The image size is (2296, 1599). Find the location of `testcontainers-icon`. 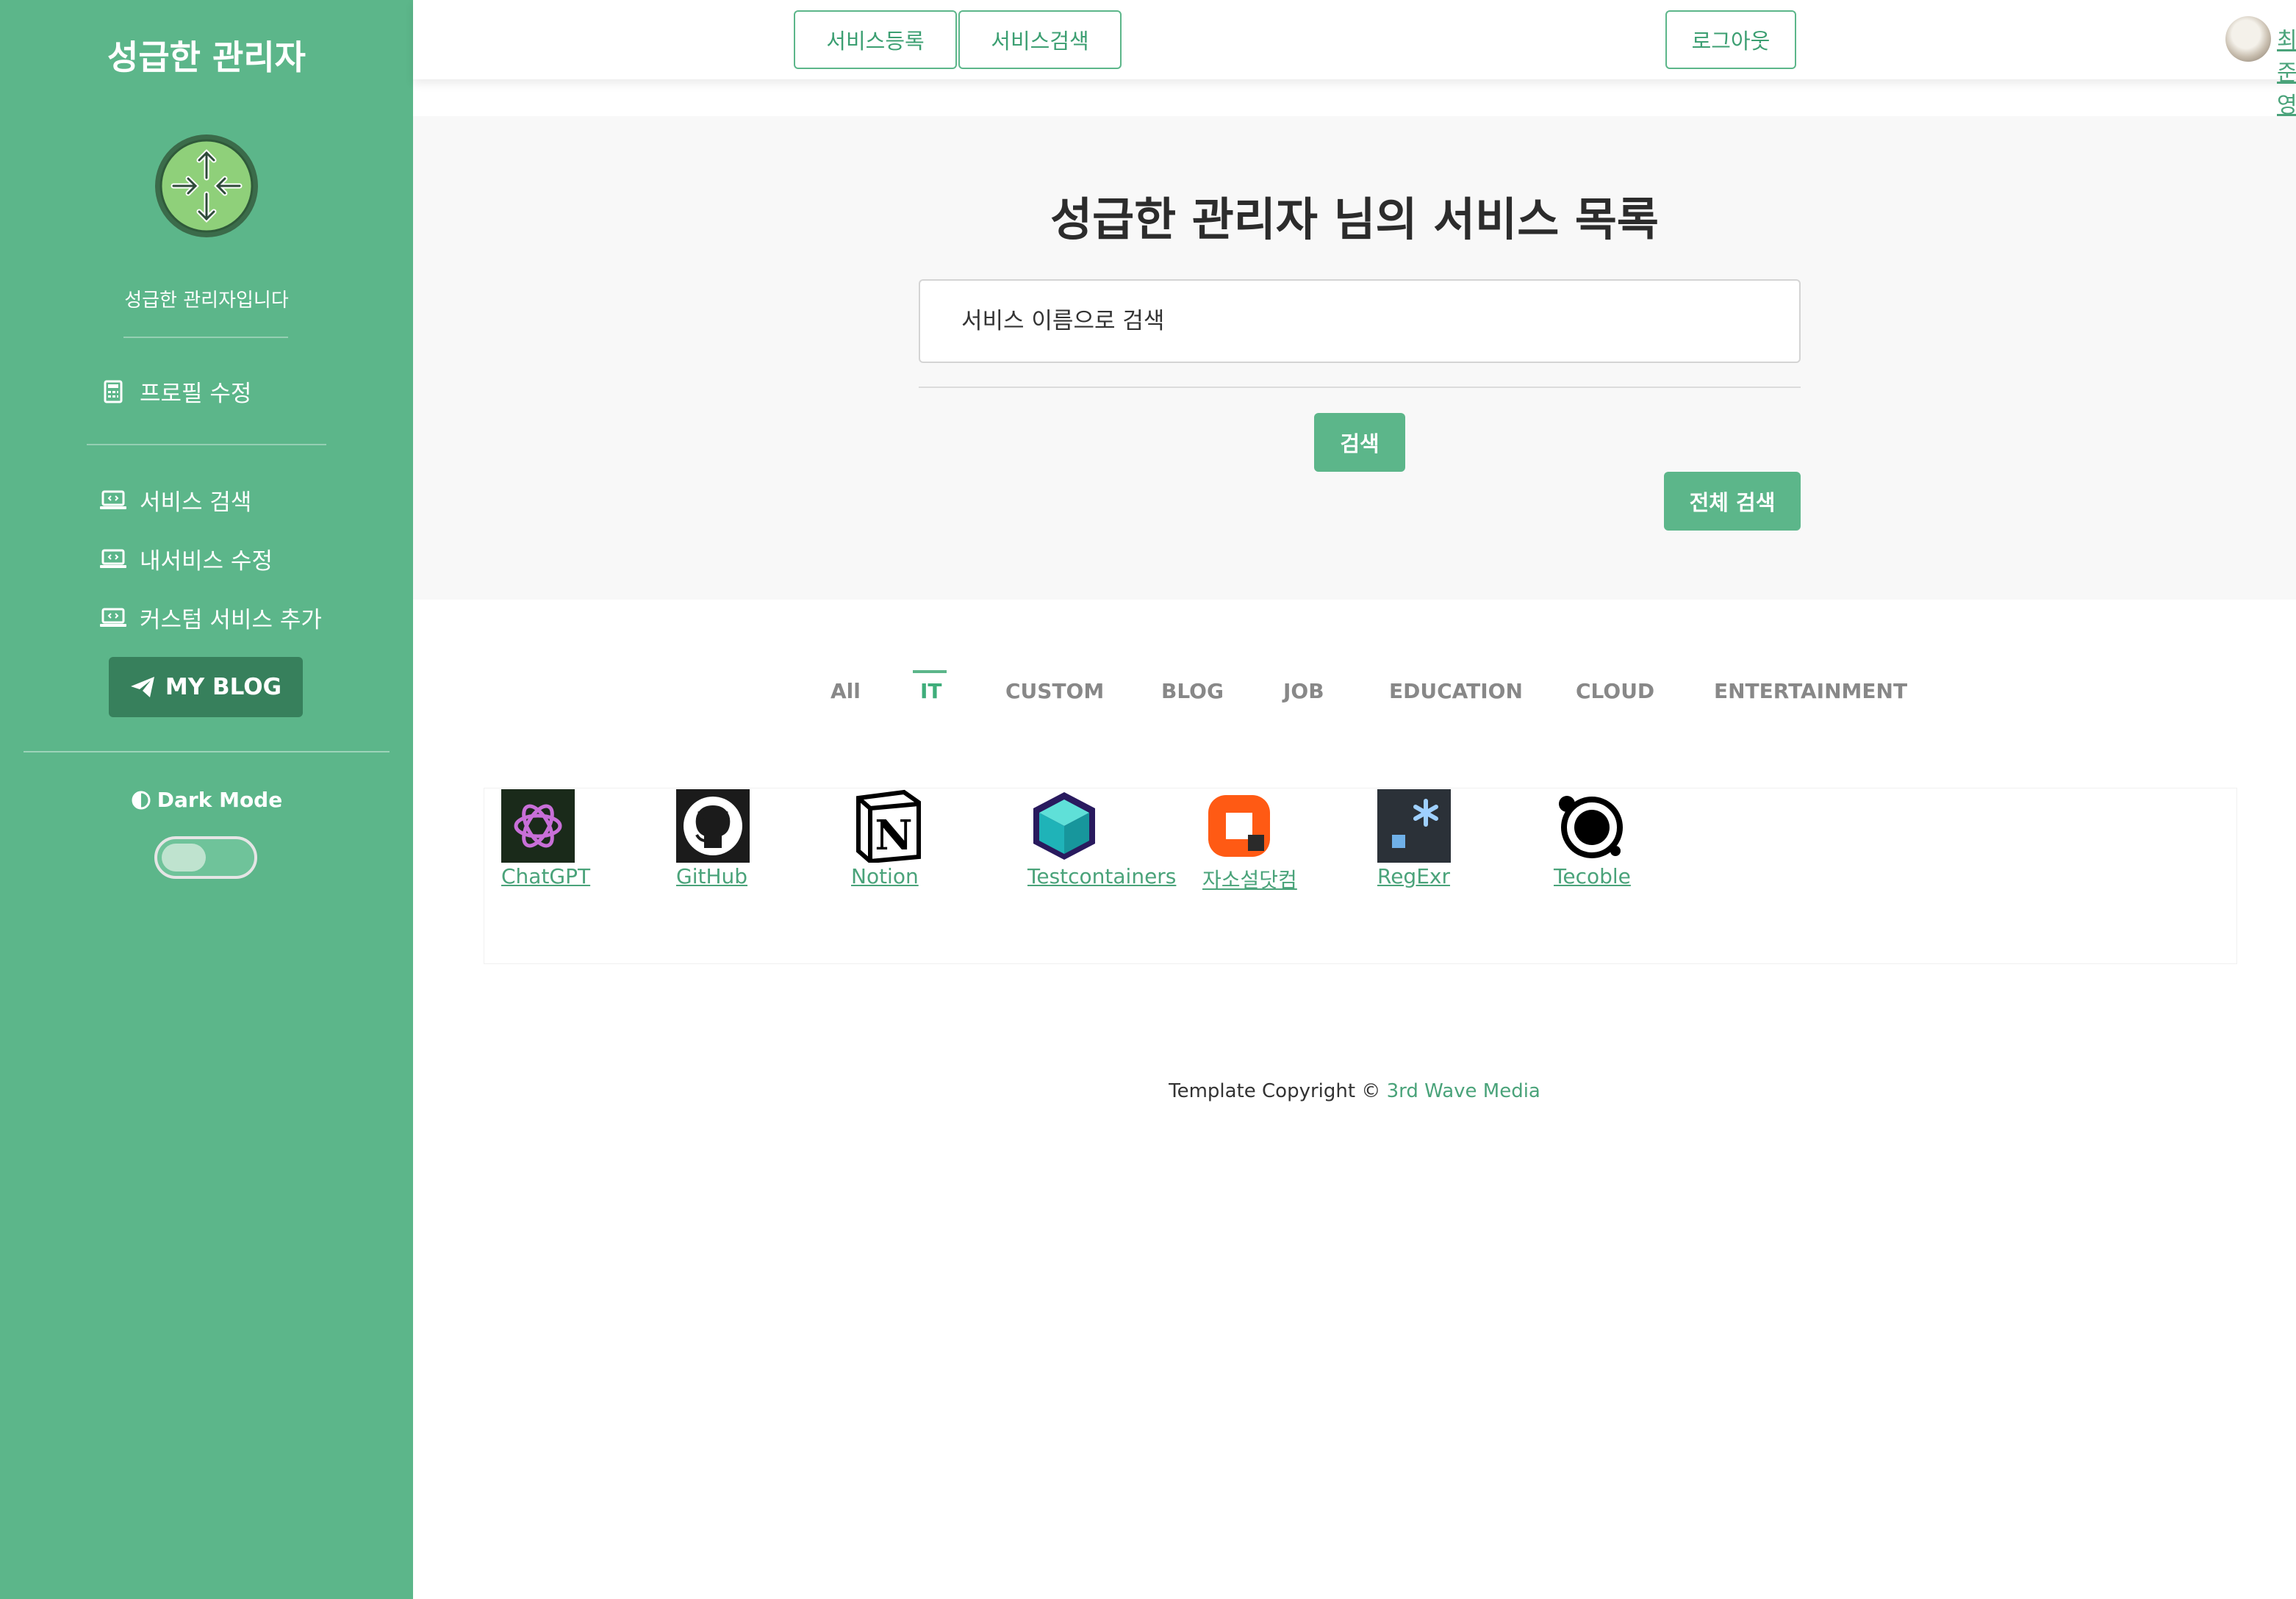

testcontainers-icon is located at coordinates (1064, 826).